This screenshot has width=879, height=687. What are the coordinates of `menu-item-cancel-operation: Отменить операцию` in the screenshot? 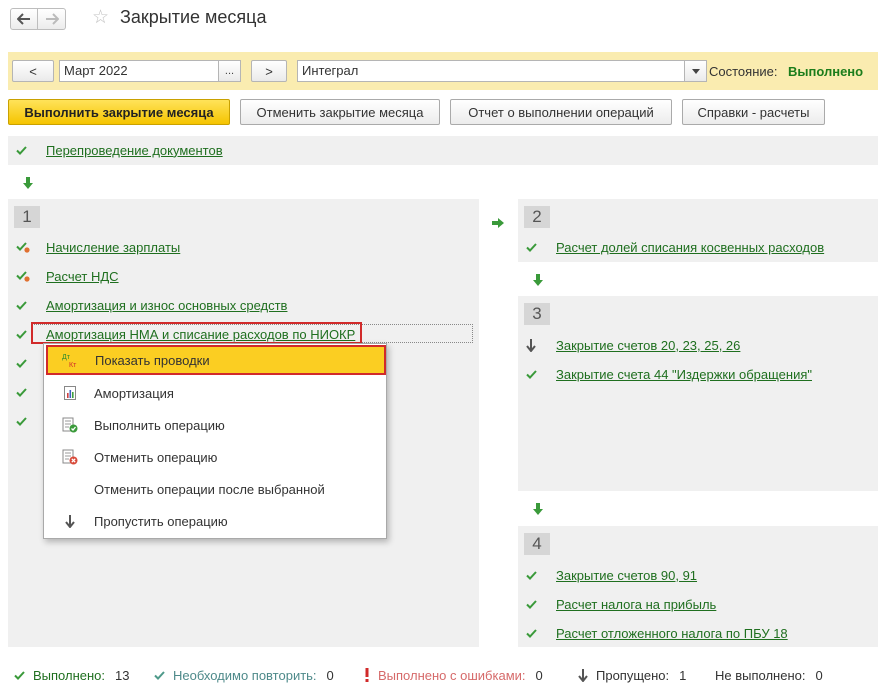 It's located at (215, 457).